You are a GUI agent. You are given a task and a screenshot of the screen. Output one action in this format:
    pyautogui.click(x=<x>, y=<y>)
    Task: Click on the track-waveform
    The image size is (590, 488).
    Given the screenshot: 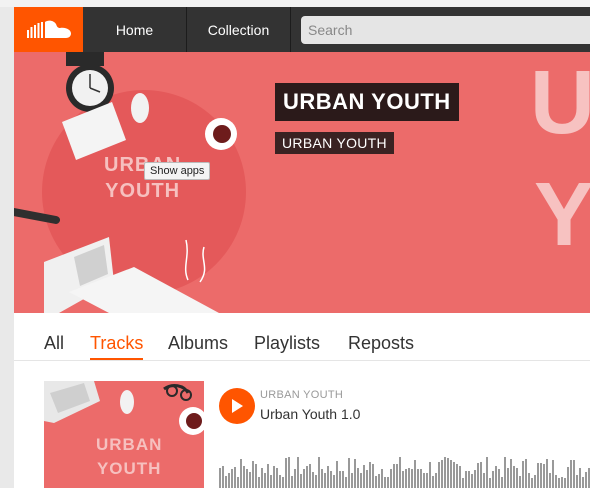 What is the action you would take?
    pyautogui.click(x=404, y=468)
    